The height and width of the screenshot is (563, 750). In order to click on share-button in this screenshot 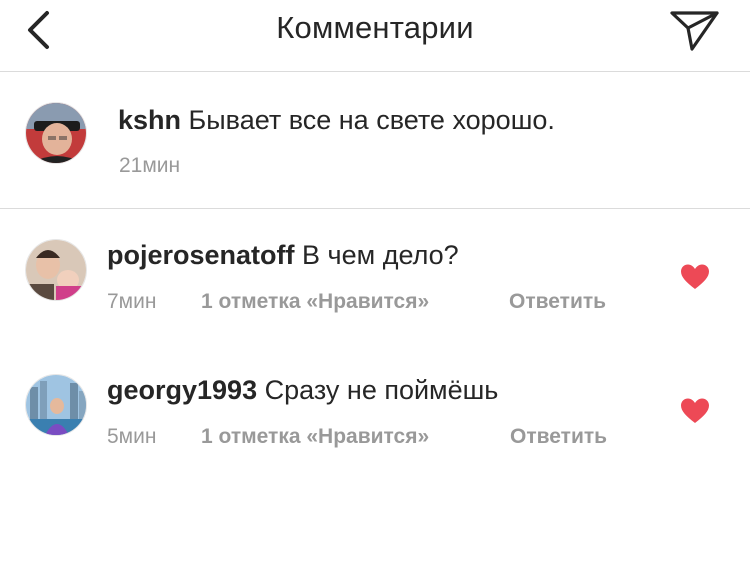, I will do `click(695, 30)`.